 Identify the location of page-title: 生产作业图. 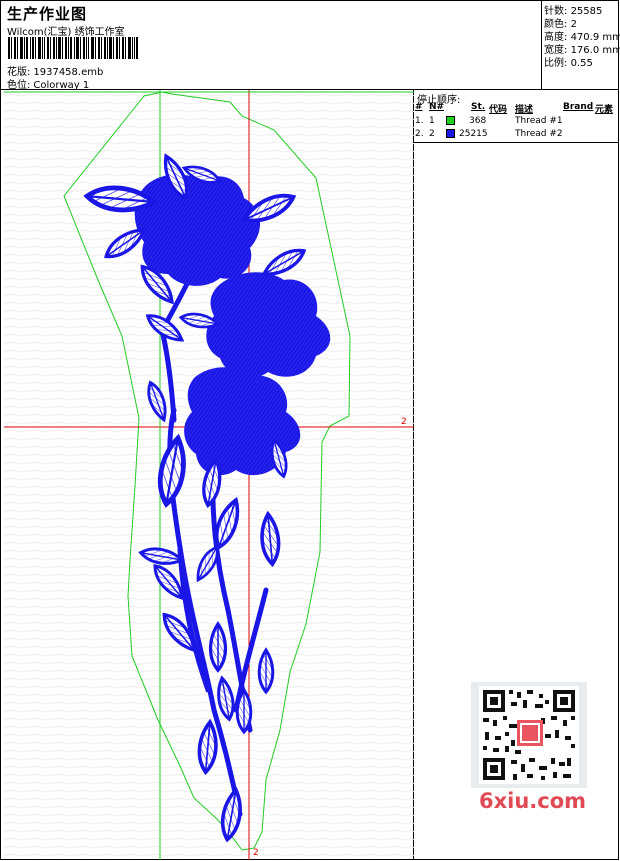
(47, 14).